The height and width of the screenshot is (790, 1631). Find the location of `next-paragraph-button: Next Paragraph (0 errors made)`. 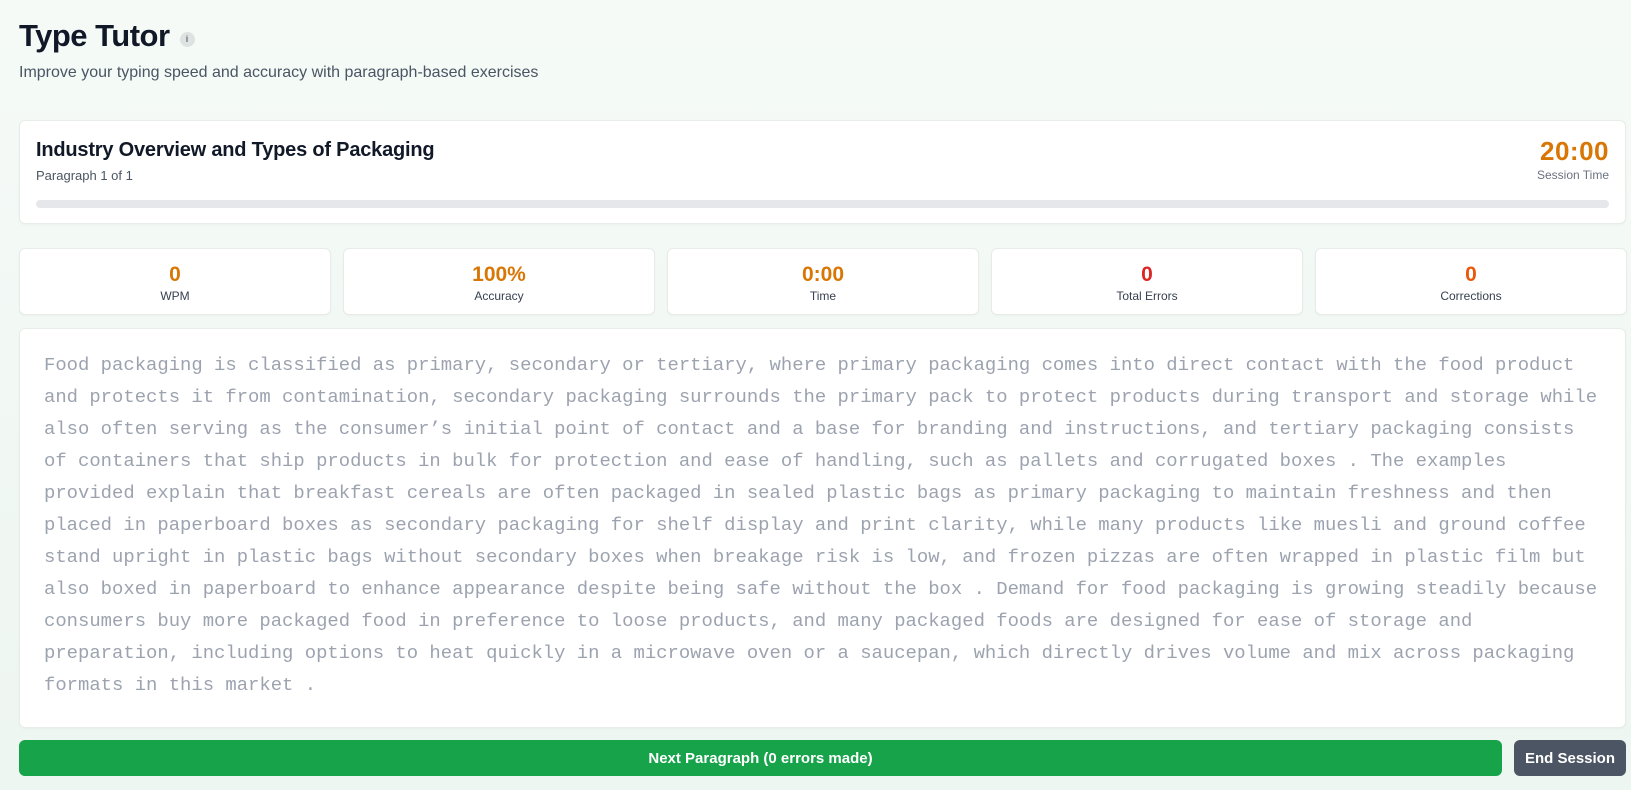

next-paragraph-button: Next Paragraph (0 errors made) is located at coordinates (760, 758).